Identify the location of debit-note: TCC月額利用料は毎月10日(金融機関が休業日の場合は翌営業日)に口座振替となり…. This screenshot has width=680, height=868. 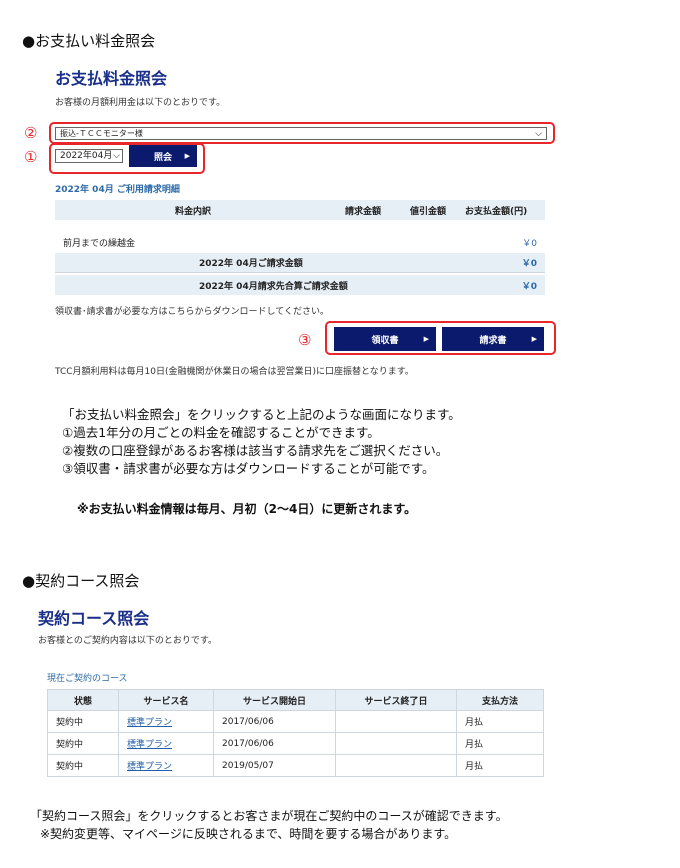
(234, 372).